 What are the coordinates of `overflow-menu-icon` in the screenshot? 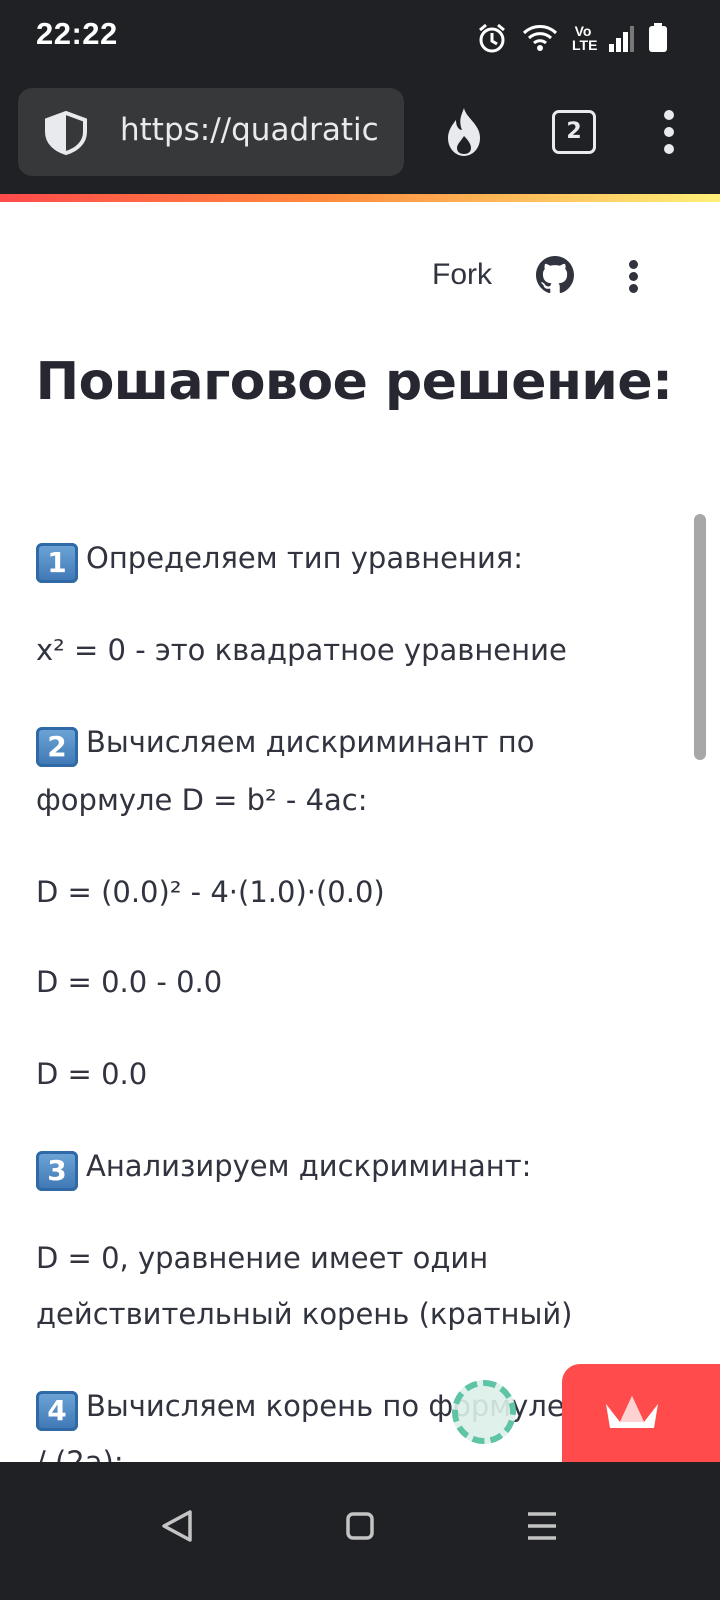 It's located at (670, 132).